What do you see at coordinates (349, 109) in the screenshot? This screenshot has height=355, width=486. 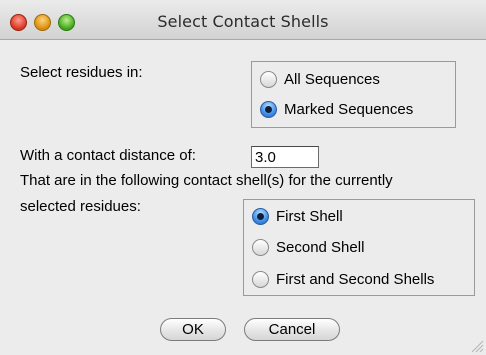 I see `radio-label: Marked Sequences` at bounding box center [349, 109].